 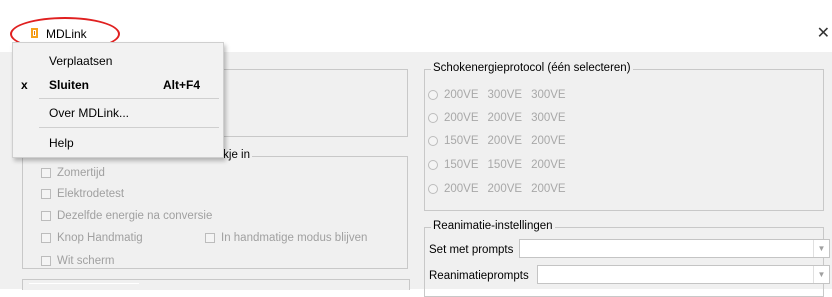 I want to click on checkbox-label: Dezelfde energie na conversie, so click(x=135, y=216).